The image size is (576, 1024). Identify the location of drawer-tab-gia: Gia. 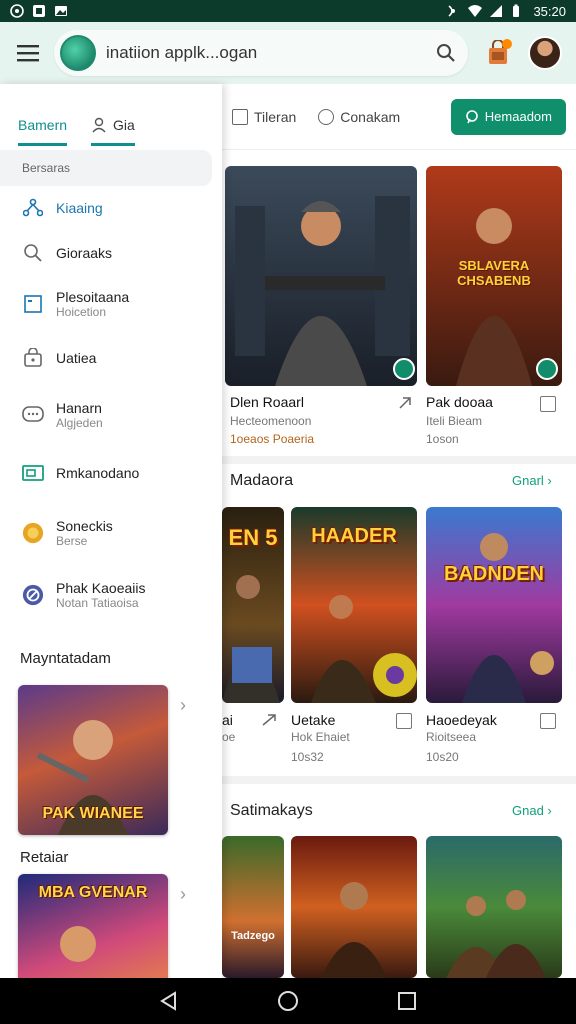
(113, 131).